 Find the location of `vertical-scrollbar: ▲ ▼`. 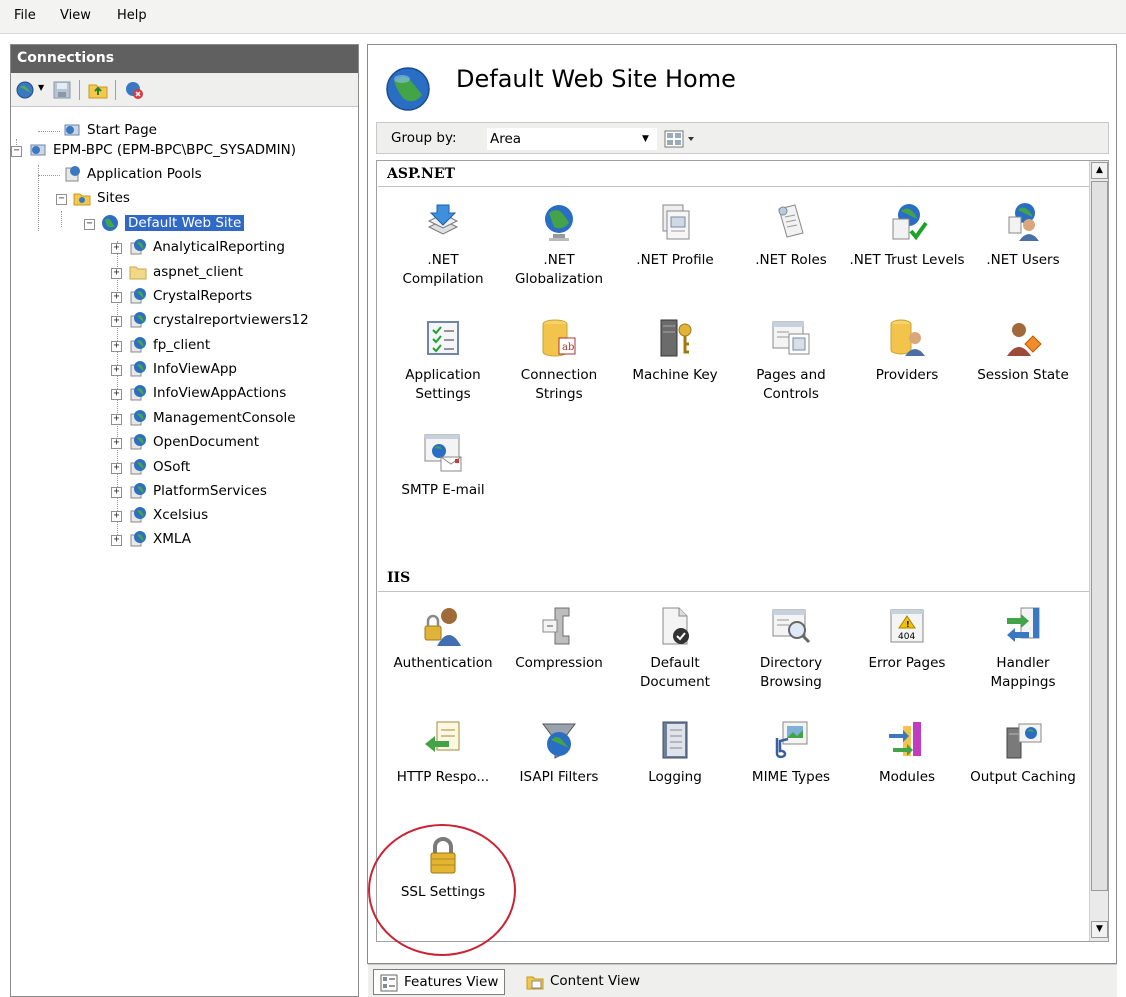

vertical-scrollbar: ▲ ▼ is located at coordinates (1098, 551).